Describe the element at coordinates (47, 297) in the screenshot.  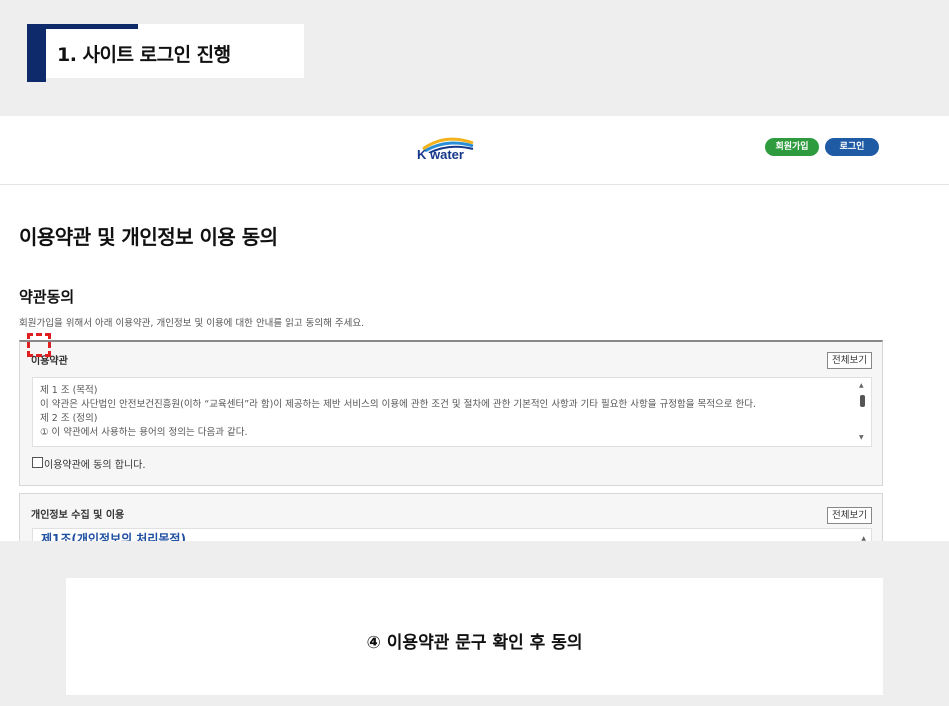
I see `section-title: 약관동의` at that location.